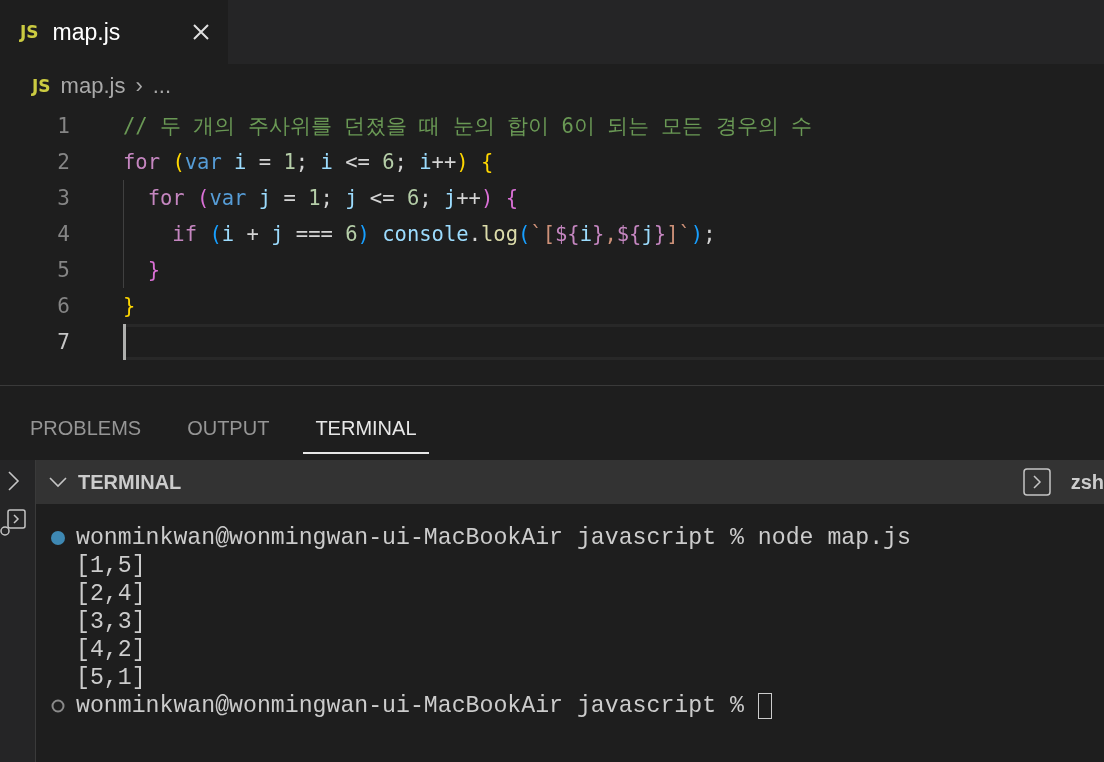 This screenshot has width=1104, height=762. I want to click on chevron-right-icon, so click(14, 481).